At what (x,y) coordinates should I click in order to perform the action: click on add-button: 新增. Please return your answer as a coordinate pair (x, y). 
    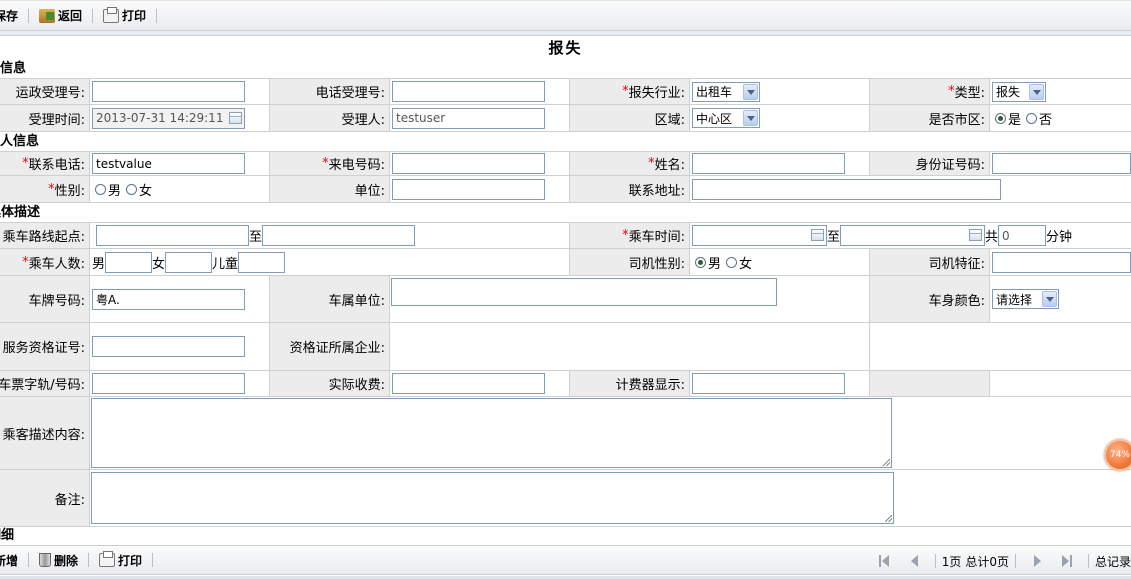
    Looking at the image, I should click on (9, 560).